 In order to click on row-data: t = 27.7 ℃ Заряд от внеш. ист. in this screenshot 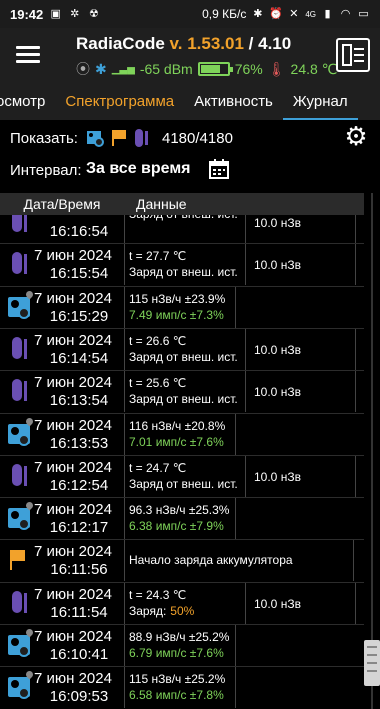, I will do `click(185, 265)`.